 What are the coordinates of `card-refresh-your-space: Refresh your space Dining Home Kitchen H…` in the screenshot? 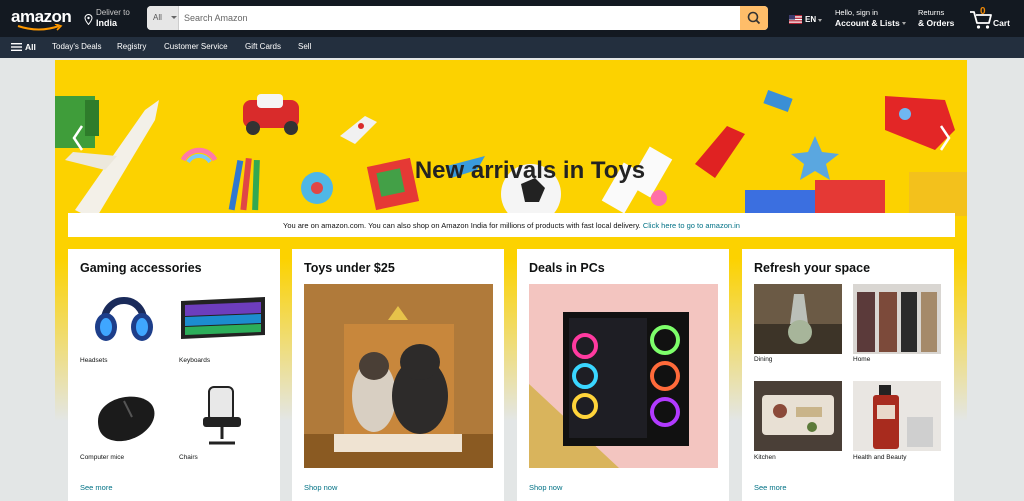 It's located at (848, 375).